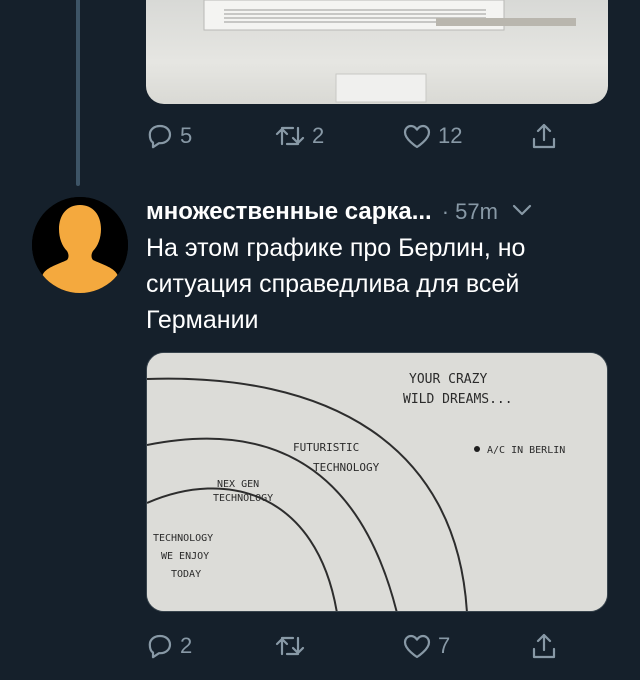 Image resolution: width=640 pixels, height=680 pixels. I want to click on thread-connector-line, so click(78, 93).